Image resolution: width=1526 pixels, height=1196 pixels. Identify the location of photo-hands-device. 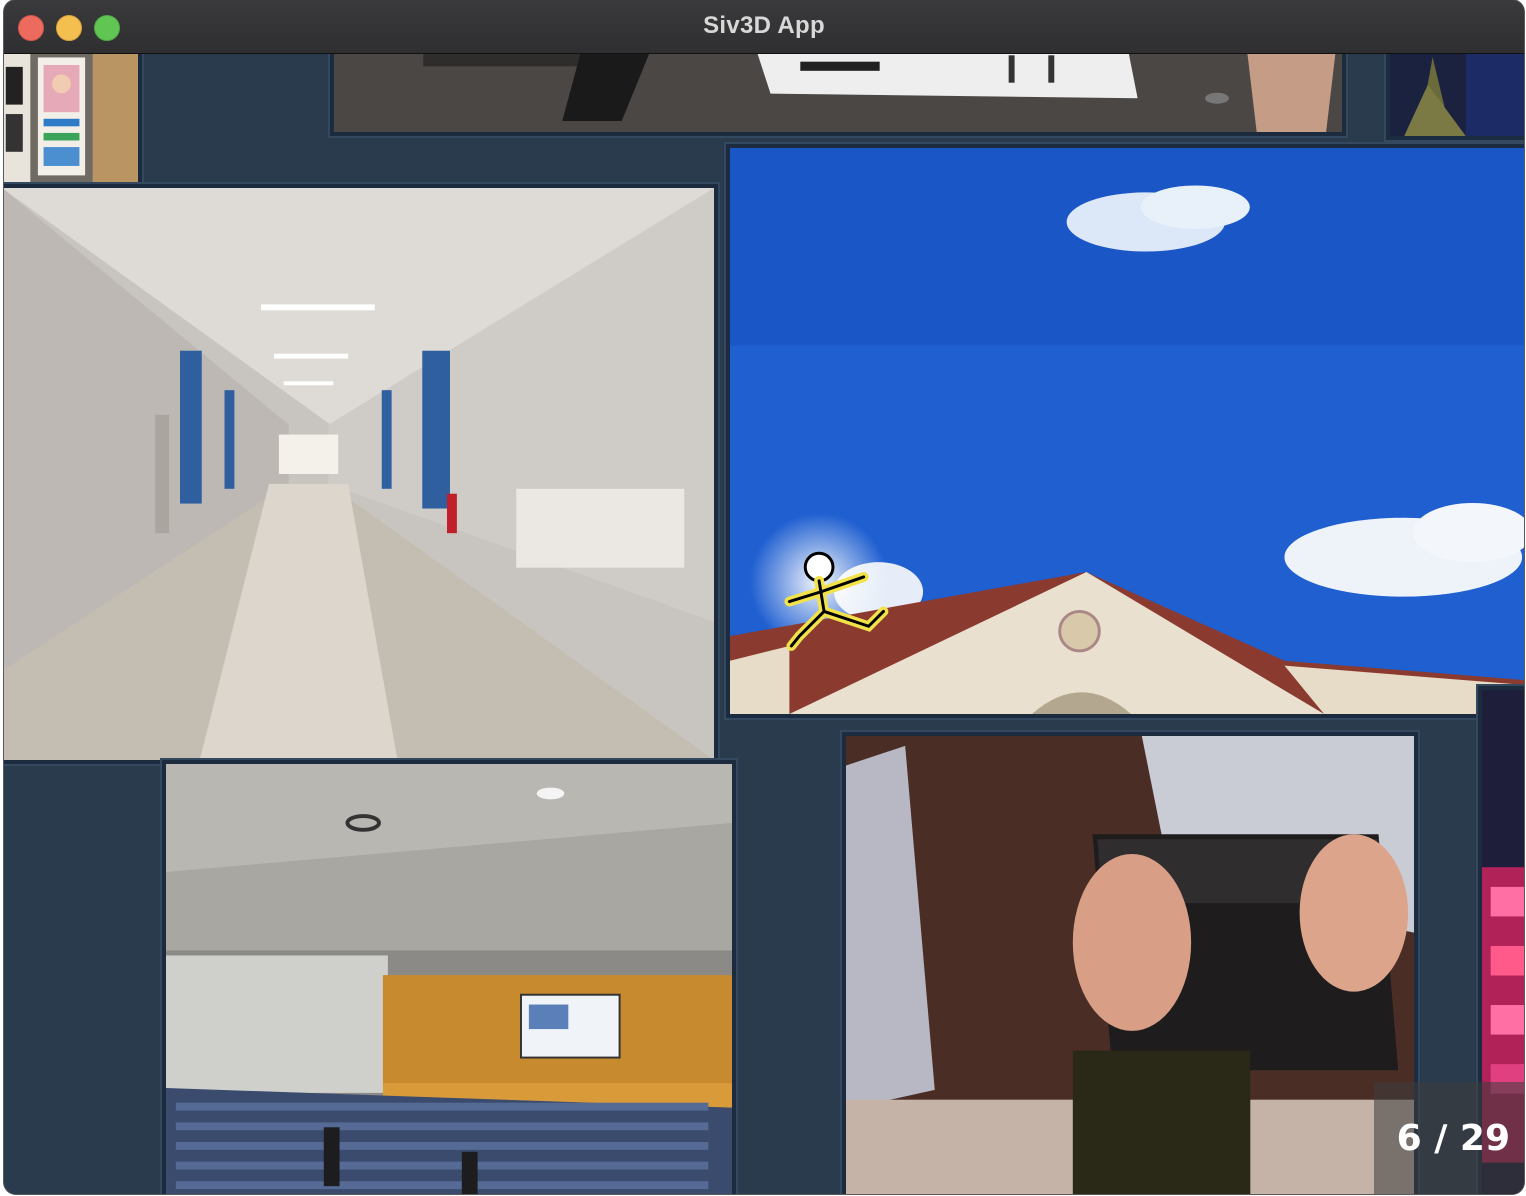
(1130, 963).